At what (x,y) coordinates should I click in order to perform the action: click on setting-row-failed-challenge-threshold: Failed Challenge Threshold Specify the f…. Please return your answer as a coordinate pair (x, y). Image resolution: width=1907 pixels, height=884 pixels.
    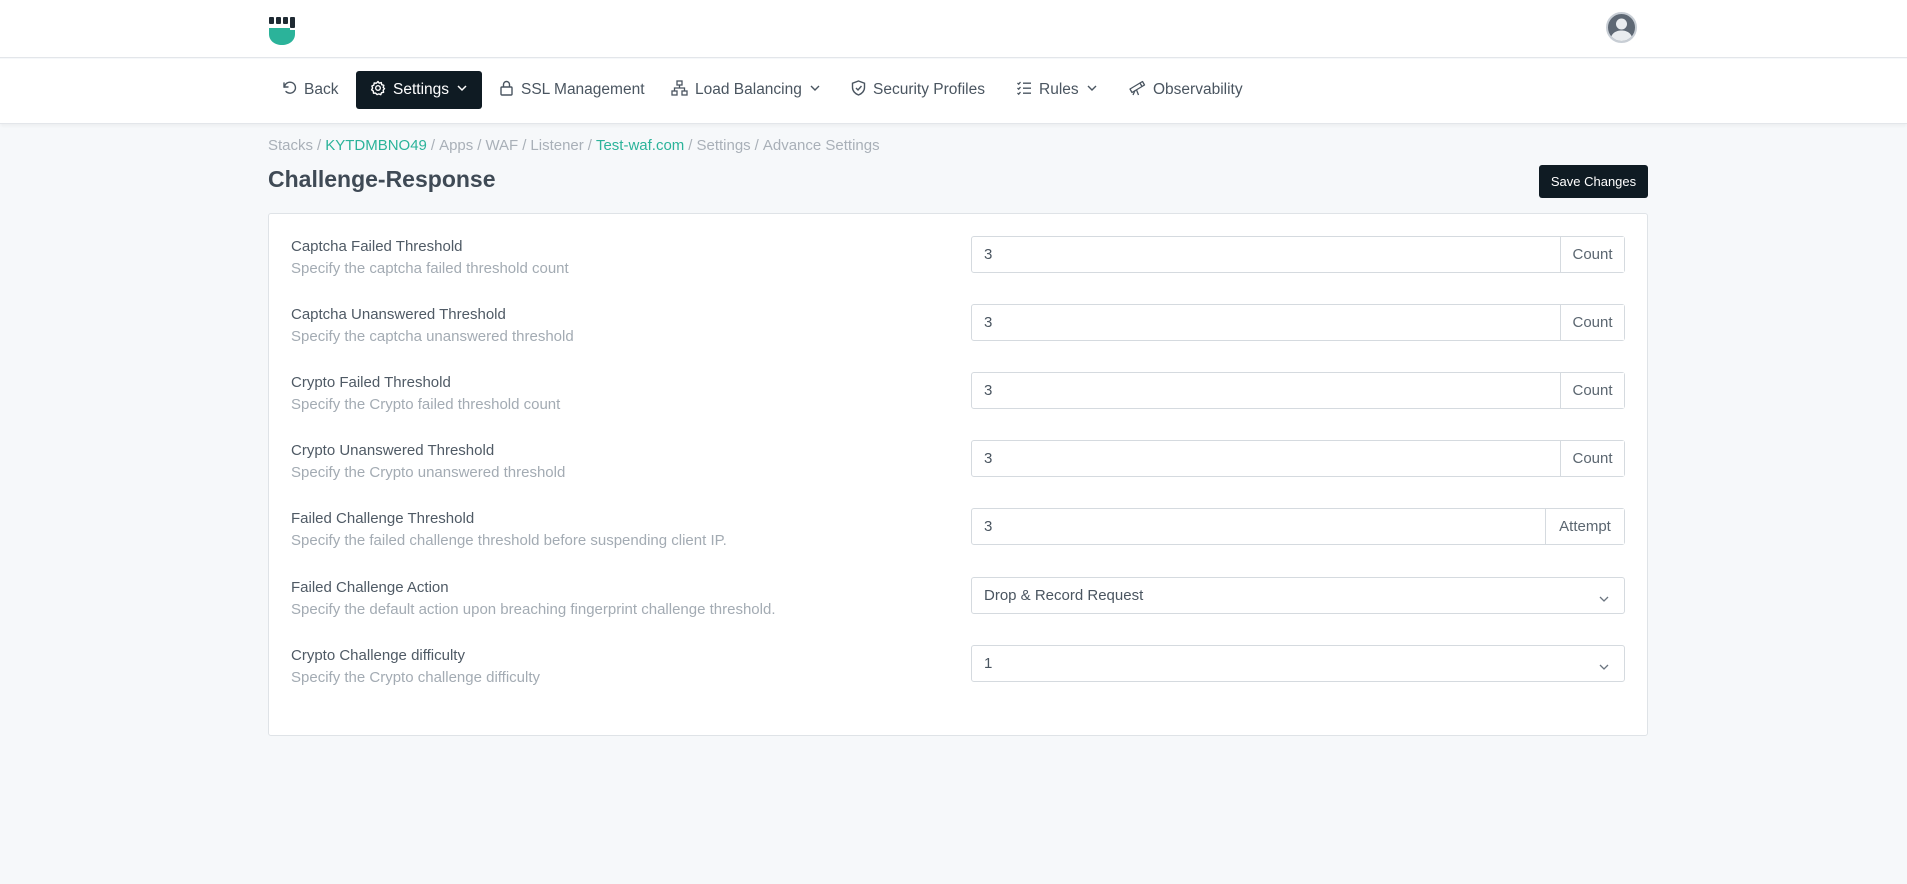
    Looking at the image, I should click on (959, 538).